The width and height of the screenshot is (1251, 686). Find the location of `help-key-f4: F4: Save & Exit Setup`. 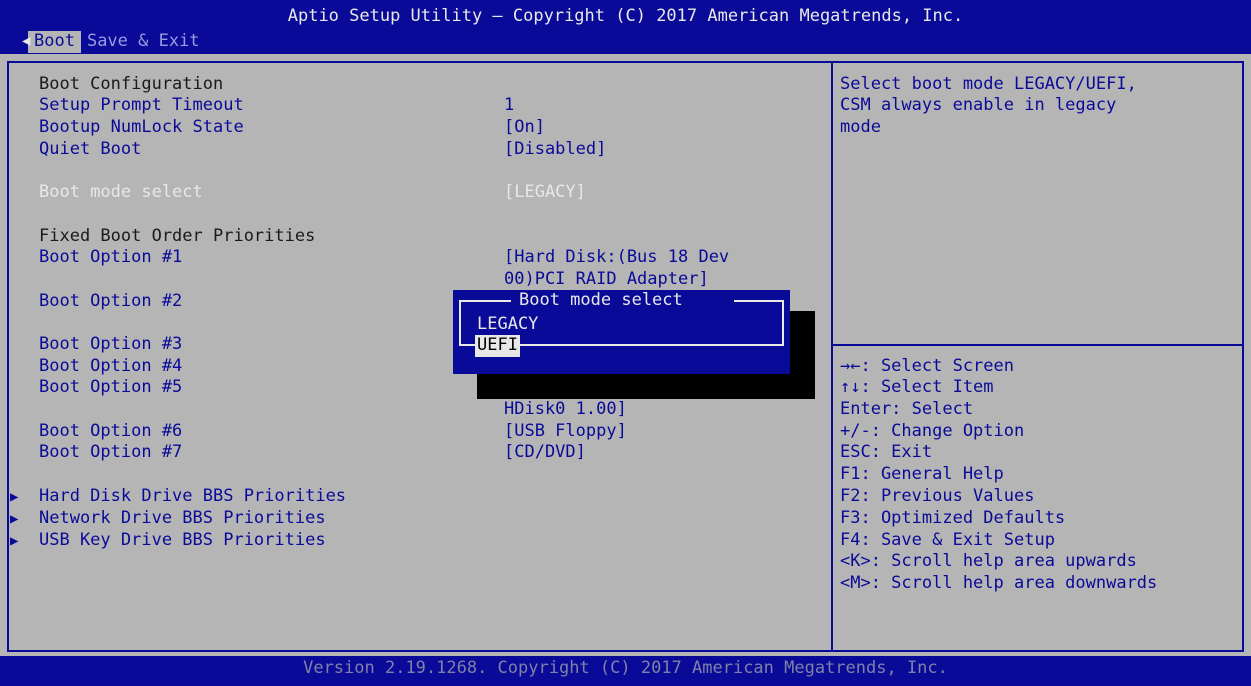

help-key-f4: F4: Save & Exit Setup is located at coordinates (947, 540).